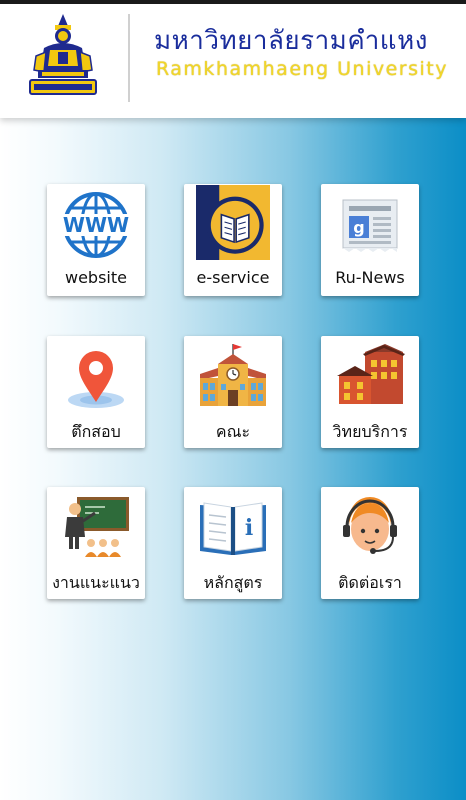 Image resolution: width=466 pixels, height=800 pixels. I want to click on menu-tile-website: WWW website, so click(96, 240).